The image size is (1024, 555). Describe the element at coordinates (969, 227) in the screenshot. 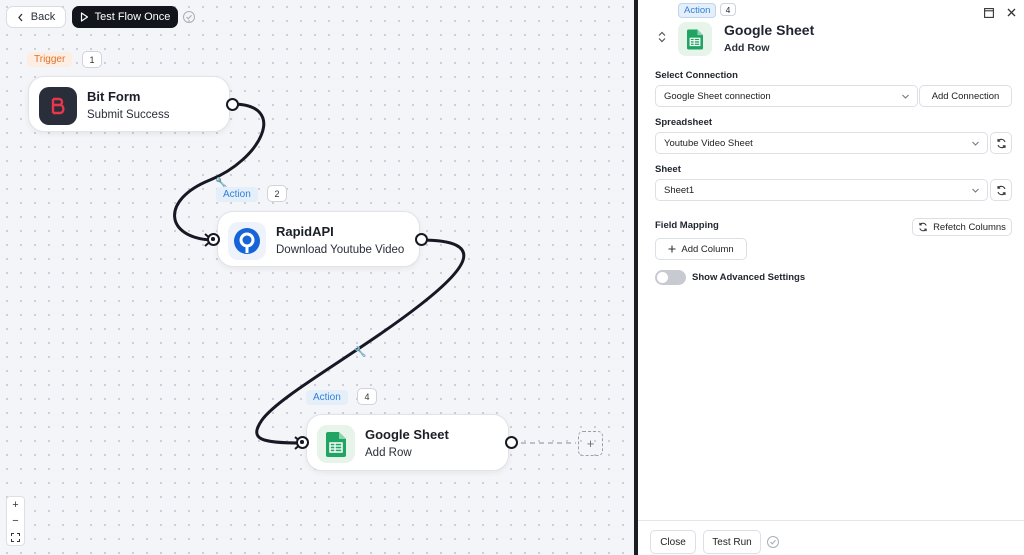

I see `refetch-columns-label: Refetch Columns` at that location.